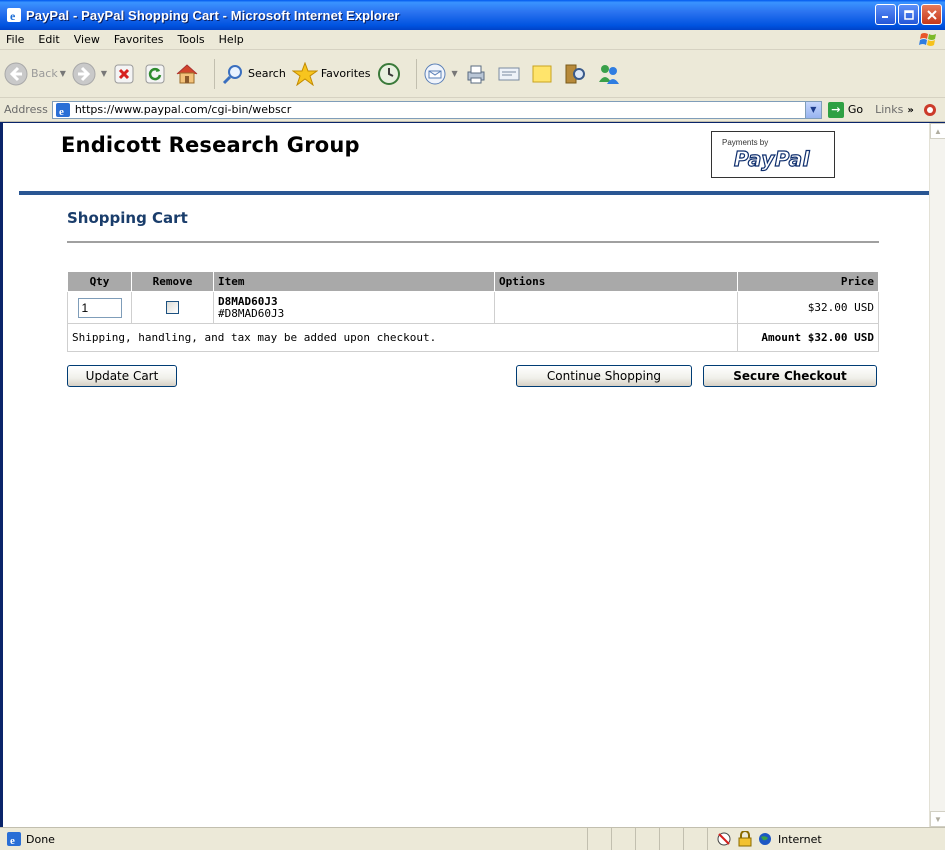  What do you see at coordinates (927, 39) in the screenshot?
I see `windows-flag-icon` at bounding box center [927, 39].